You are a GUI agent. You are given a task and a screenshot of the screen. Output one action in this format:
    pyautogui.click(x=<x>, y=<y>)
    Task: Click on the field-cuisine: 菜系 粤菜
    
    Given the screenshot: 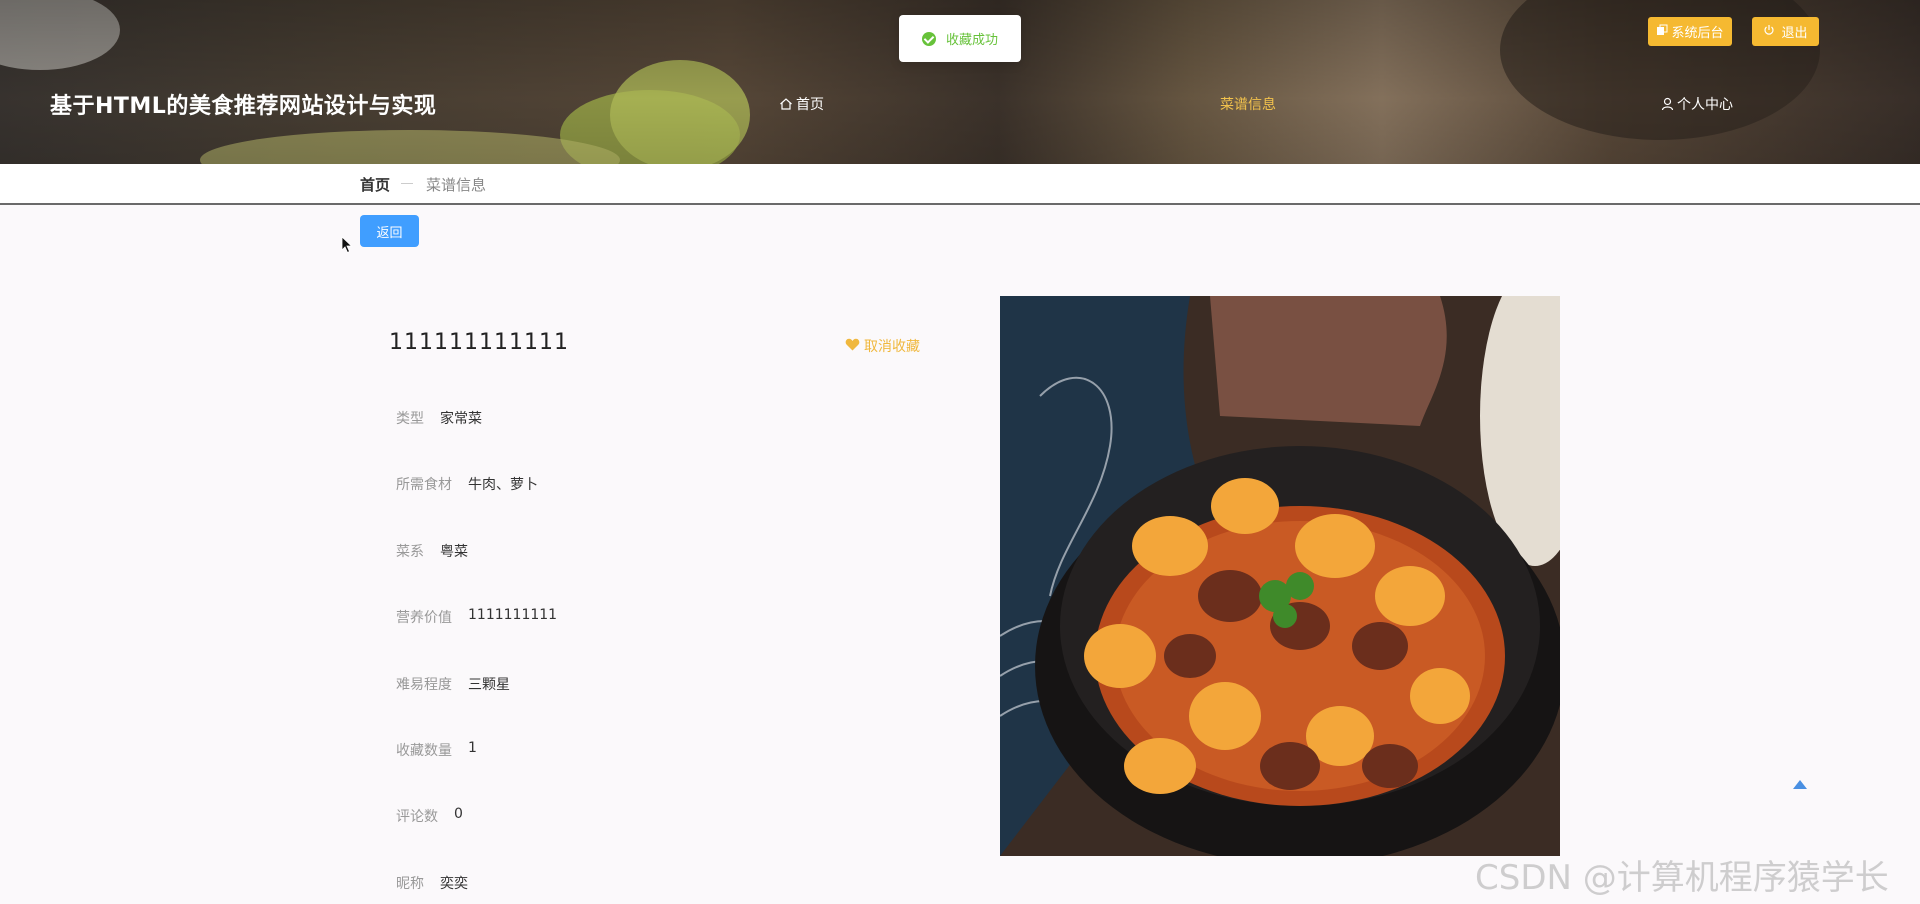 What is the action you would take?
    pyautogui.click(x=432, y=551)
    